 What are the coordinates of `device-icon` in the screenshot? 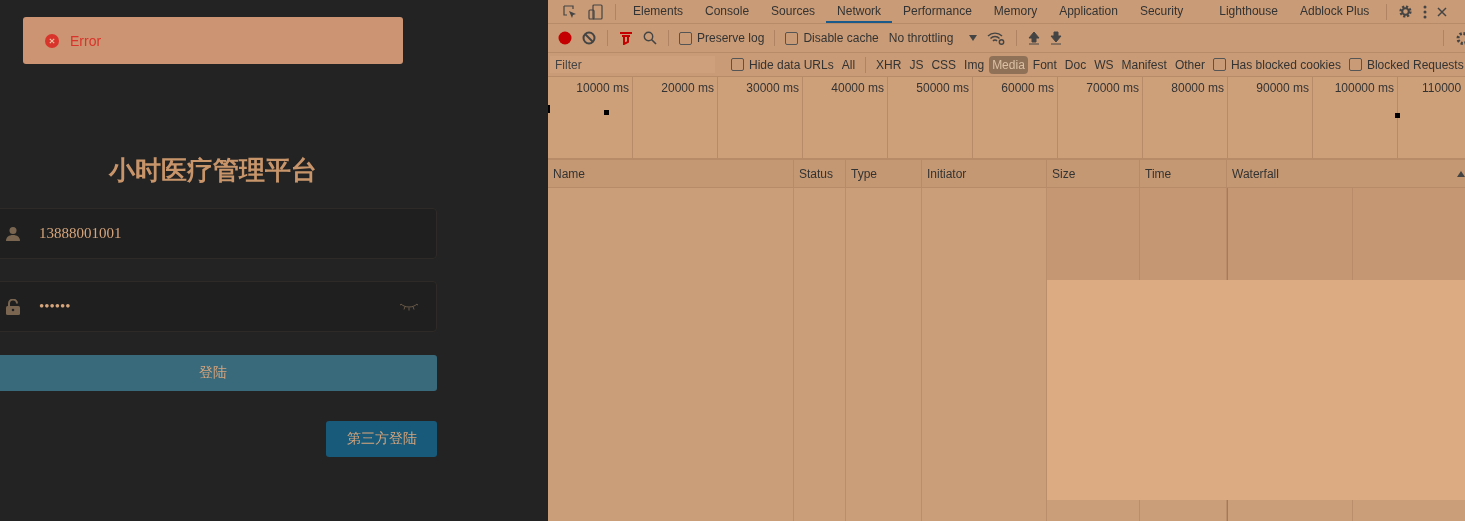 It's located at (596, 11).